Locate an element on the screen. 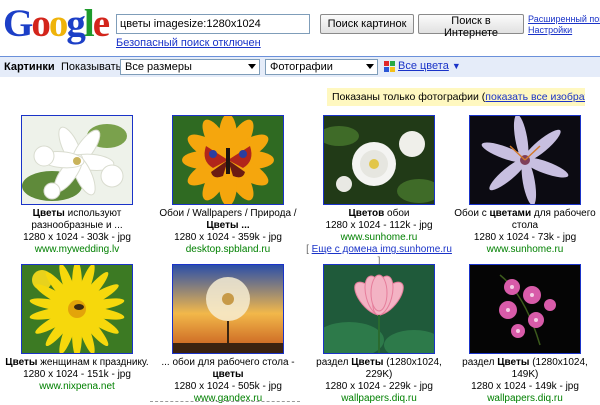  safe-search-link: Безопасный поиск отключен is located at coordinates (188, 43).